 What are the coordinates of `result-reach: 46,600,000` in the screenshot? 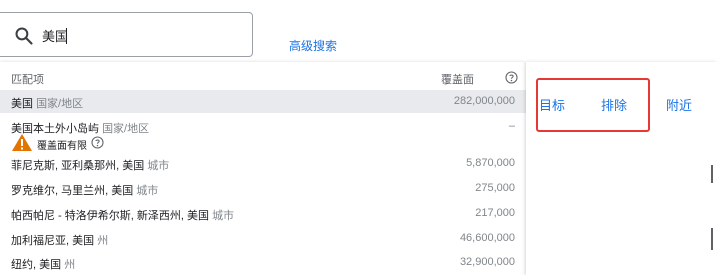 It's located at (487, 238).